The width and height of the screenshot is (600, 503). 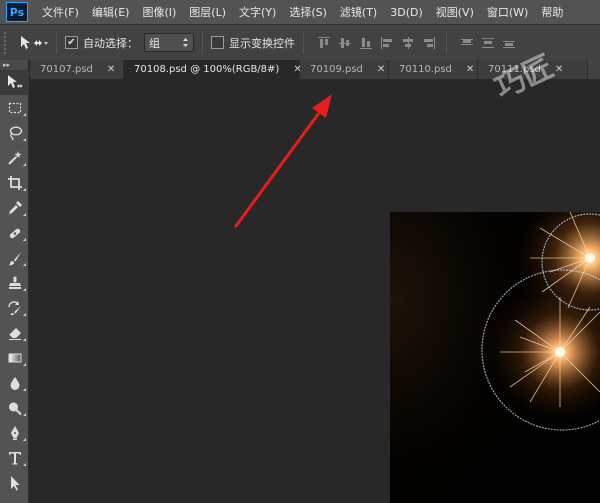 What do you see at coordinates (488, 43) in the screenshot?
I see `distribute-center-icon` at bounding box center [488, 43].